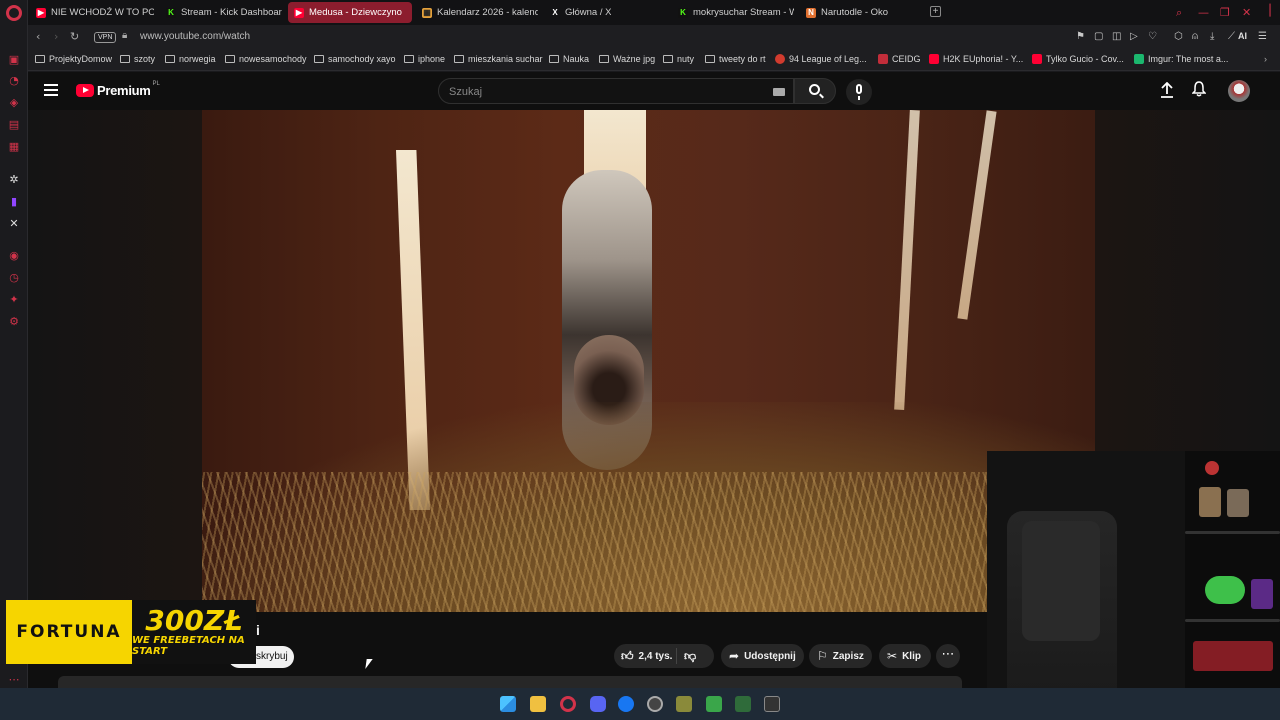 The width and height of the screenshot is (1280, 720). What do you see at coordinates (664, 656) in the screenshot?
I see `like-button: 👍︎ 2,4 tys. 👎︎` at bounding box center [664, 656].